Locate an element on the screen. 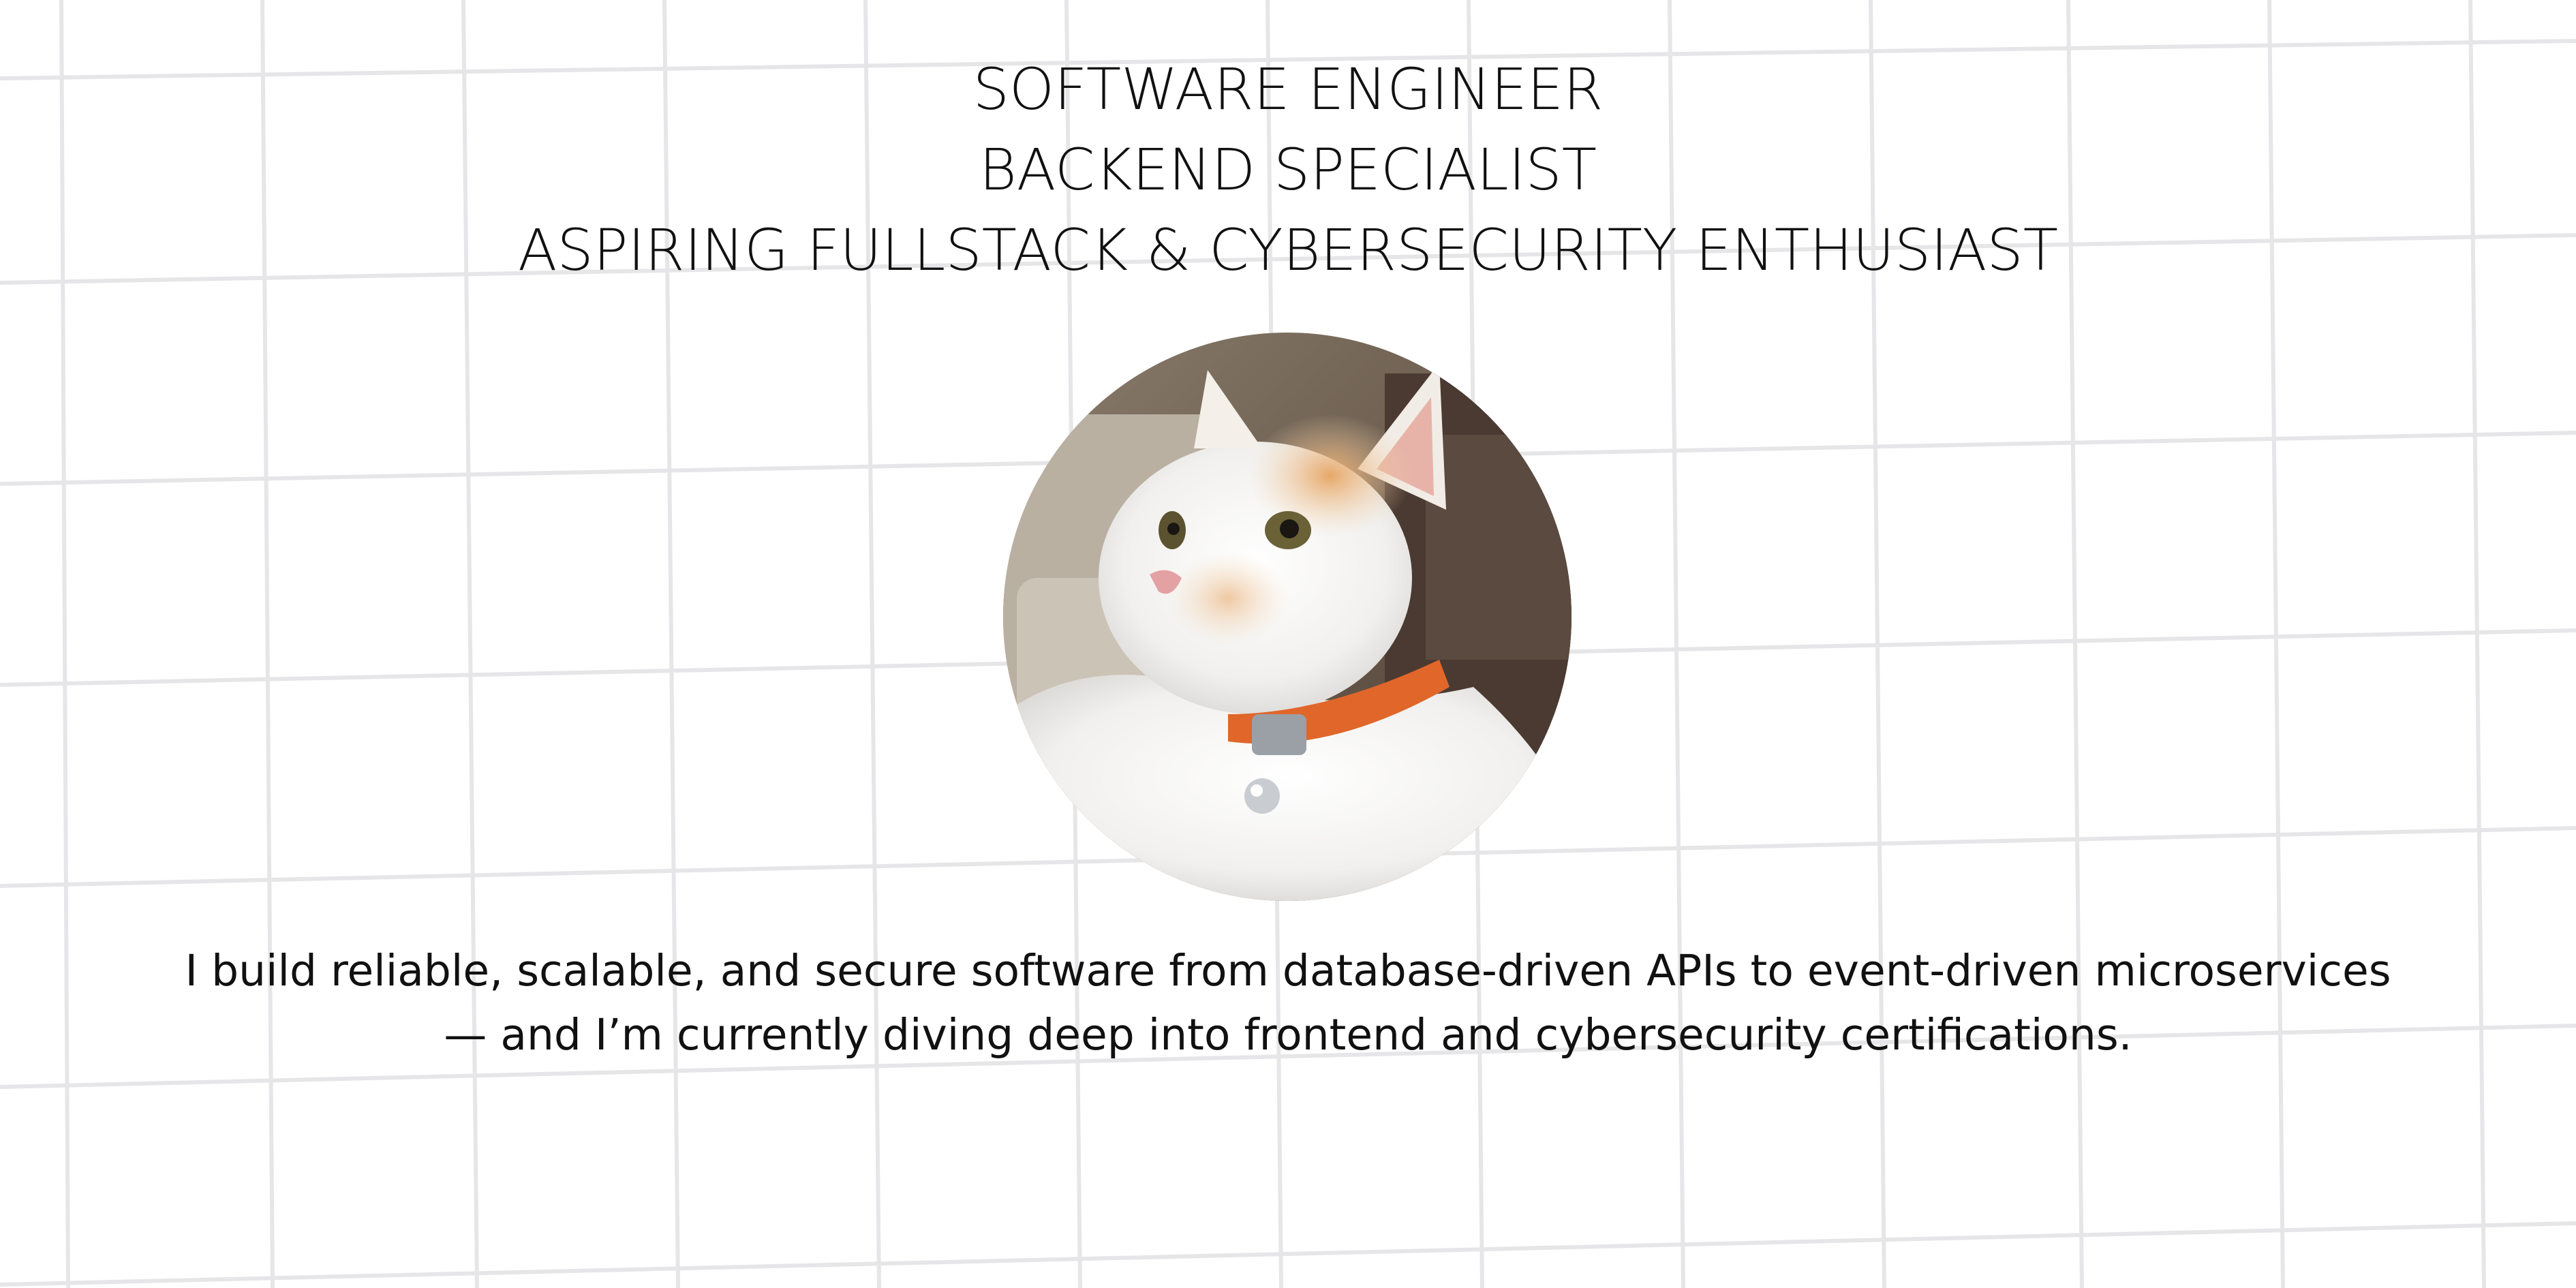  headline-line-1: SOFTWARE ENGINEER is located at coordinates (1288, 89).